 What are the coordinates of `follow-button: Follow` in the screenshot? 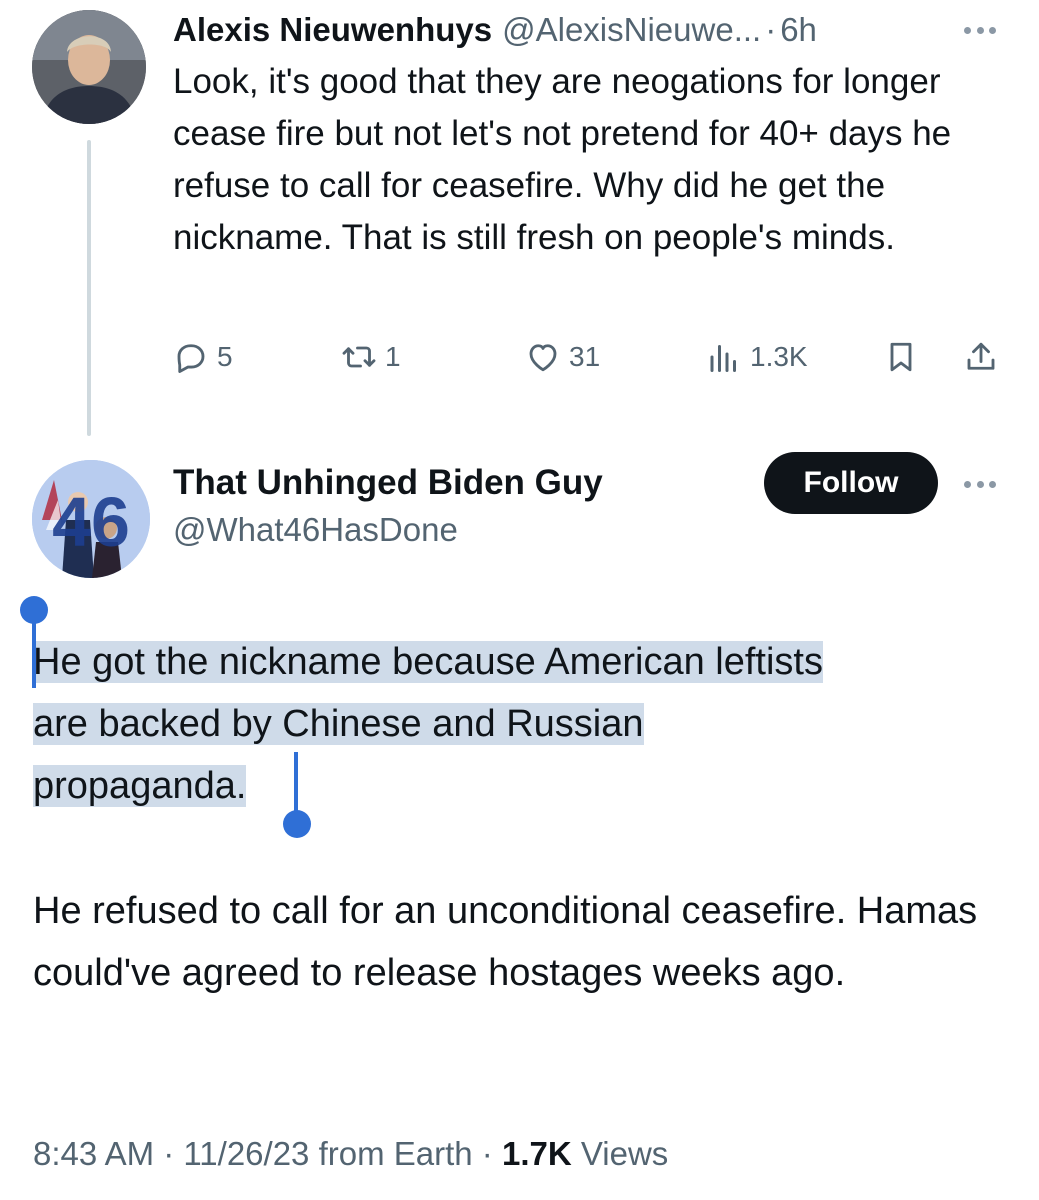 It's located at (851, 483).